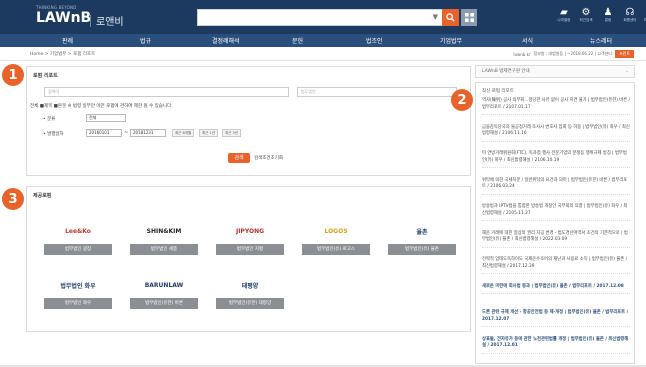  What do you see at coordinates (422, 237) in the screenshot?
I see `firm-card: 율촌법무법인(유) 율촌` at bounding box center [422, 237].